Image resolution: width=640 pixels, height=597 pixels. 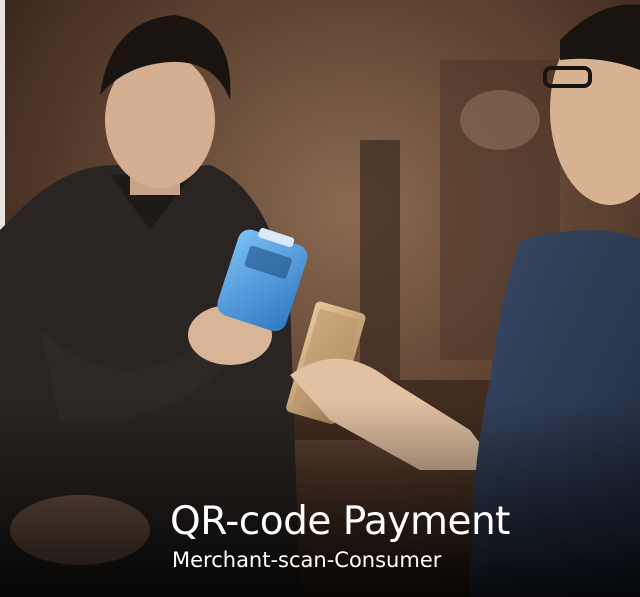 What do you see at coordinates (307, 560) in the screenshot?
I see `caption-subtitle: Merchant-scan-Consumer` at bounding box center [307, 560].